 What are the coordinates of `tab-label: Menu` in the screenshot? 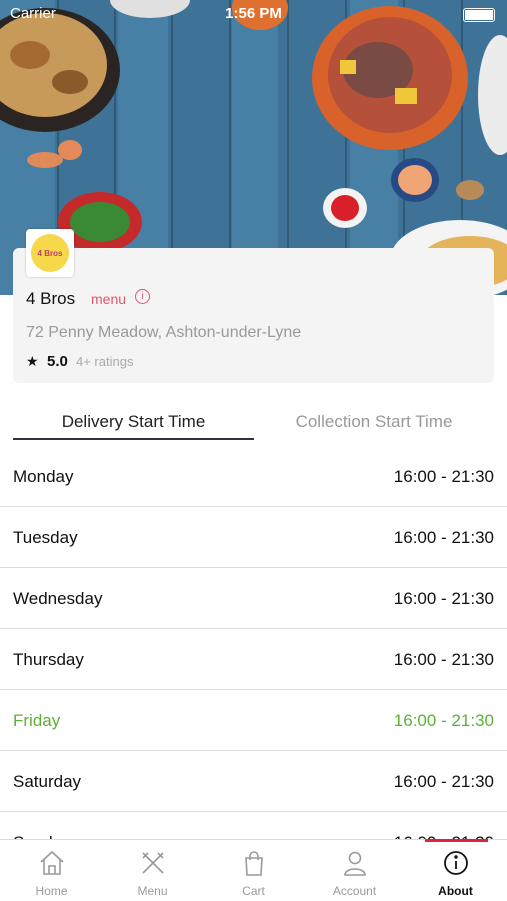 It's located at (152, 891).